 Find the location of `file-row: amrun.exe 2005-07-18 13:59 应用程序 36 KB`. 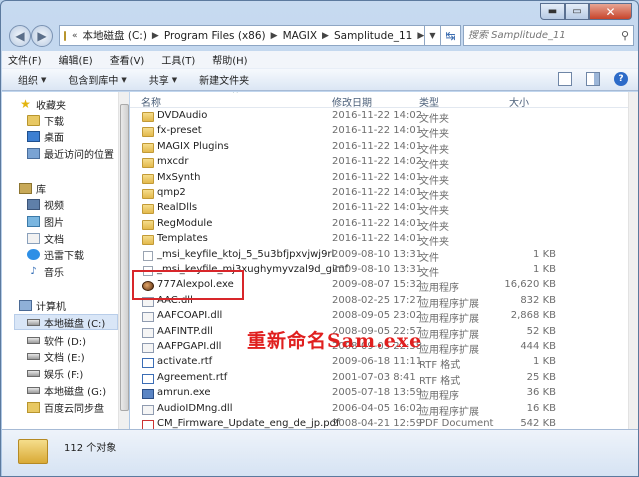

file-row: amrun.exe 2005-07-18 13:59 应用程序 36 KB is located at coordinates (379, 394).